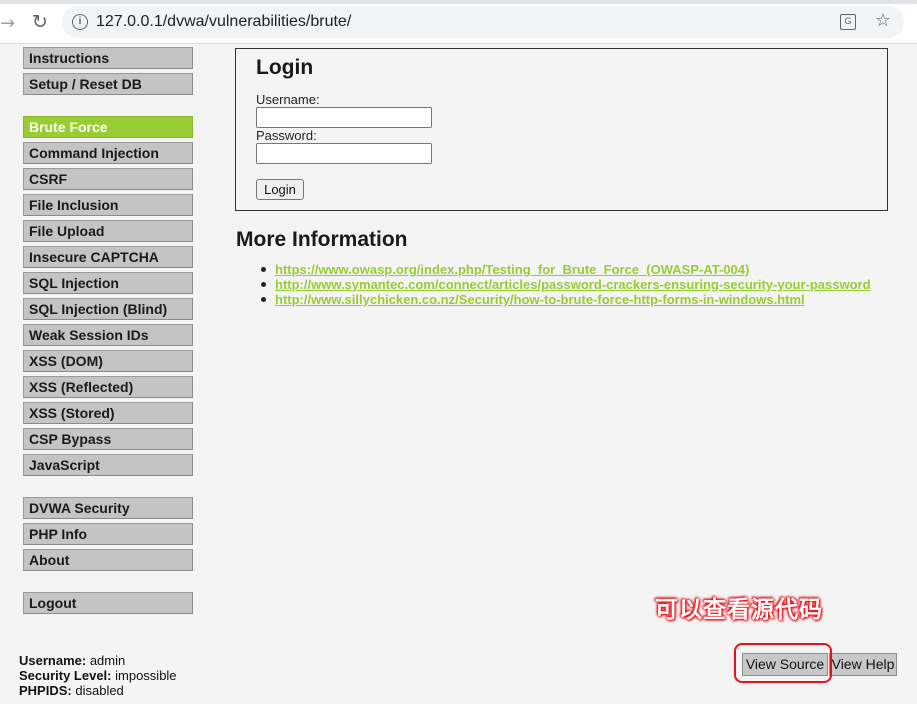  What do you see at coordinates (883, 20) in the screenshot?
I see `star-icon: ☆` at bounding box center [883, 20].